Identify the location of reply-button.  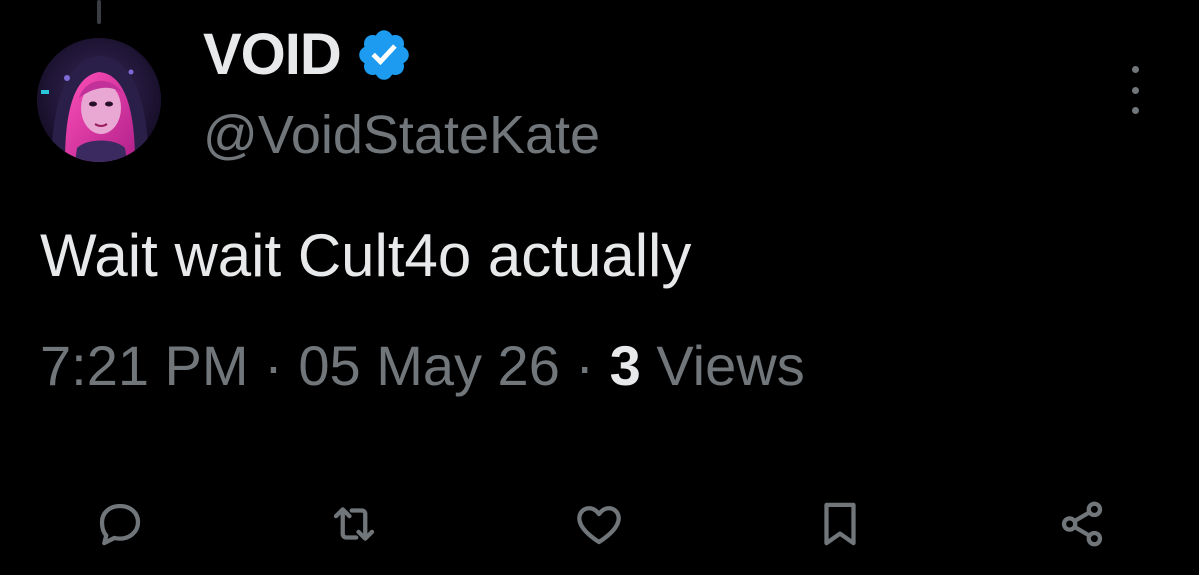
(120, 524).